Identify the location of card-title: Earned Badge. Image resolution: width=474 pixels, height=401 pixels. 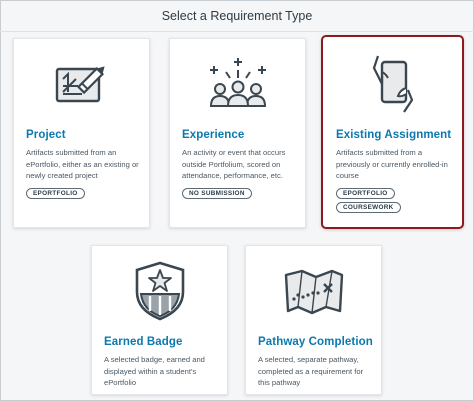
(143, 342).